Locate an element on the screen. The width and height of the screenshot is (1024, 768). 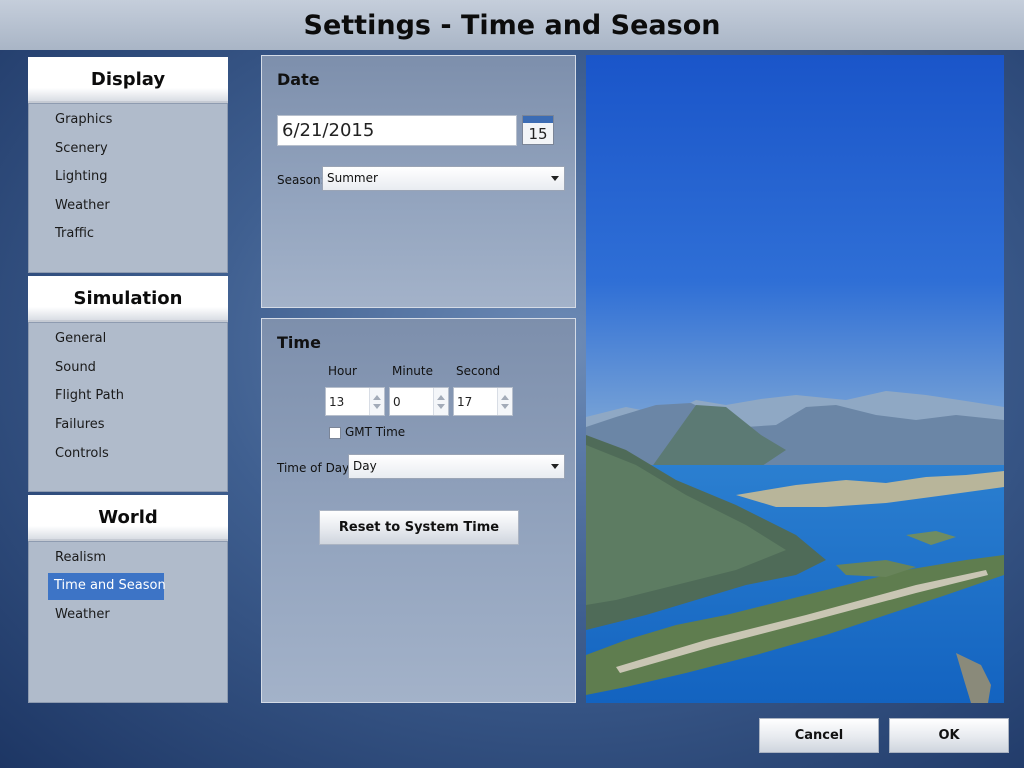
sidebar-item-general: General is located at coordinates (80, 339).